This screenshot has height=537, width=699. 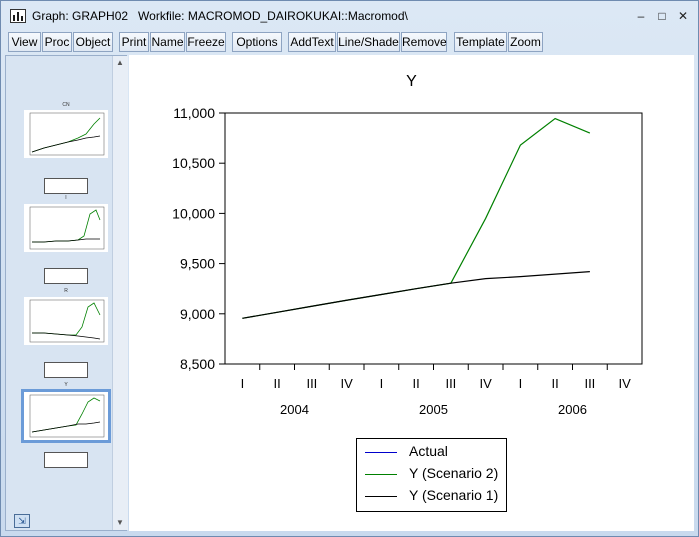 I want to click on thumbnail-title-r: R, so click(x=66, y=291).